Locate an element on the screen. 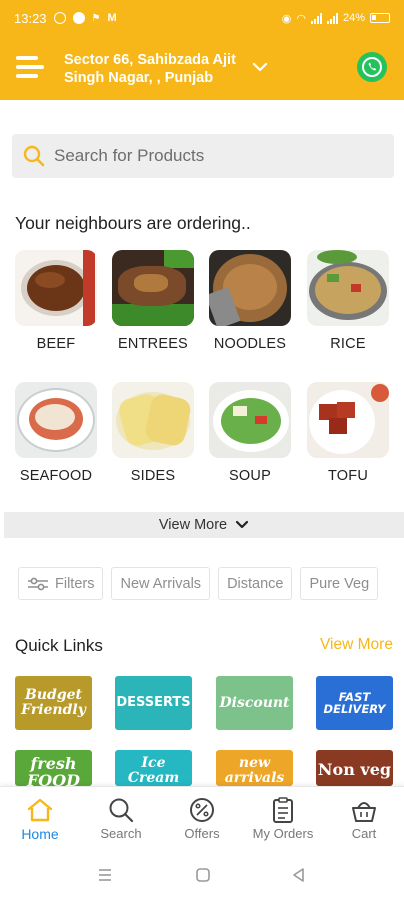  nav-label: My Orders is located at coordinates (283, 833).